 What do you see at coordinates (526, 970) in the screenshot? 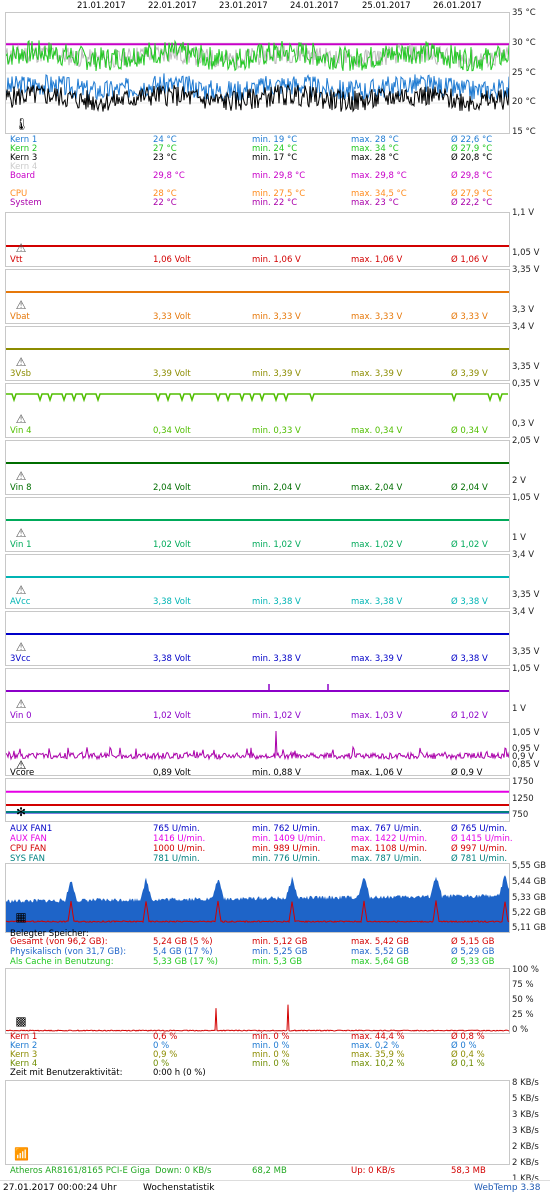
I see `cpu-axis-label: 100 %` at bounding box center [526, 970].